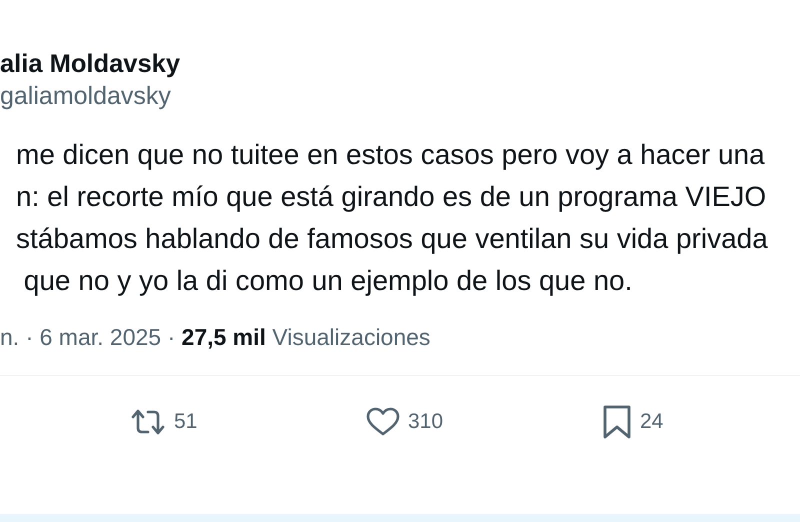  Describe the element at coordinates (248, 422) in the screenshot. I see `repost-button: 51` at that location.